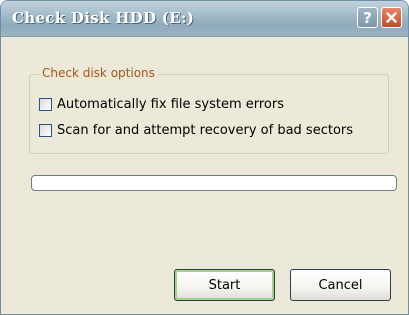 The image size is (409, 315). I want to click on help-button: ?, so click(367, 17).